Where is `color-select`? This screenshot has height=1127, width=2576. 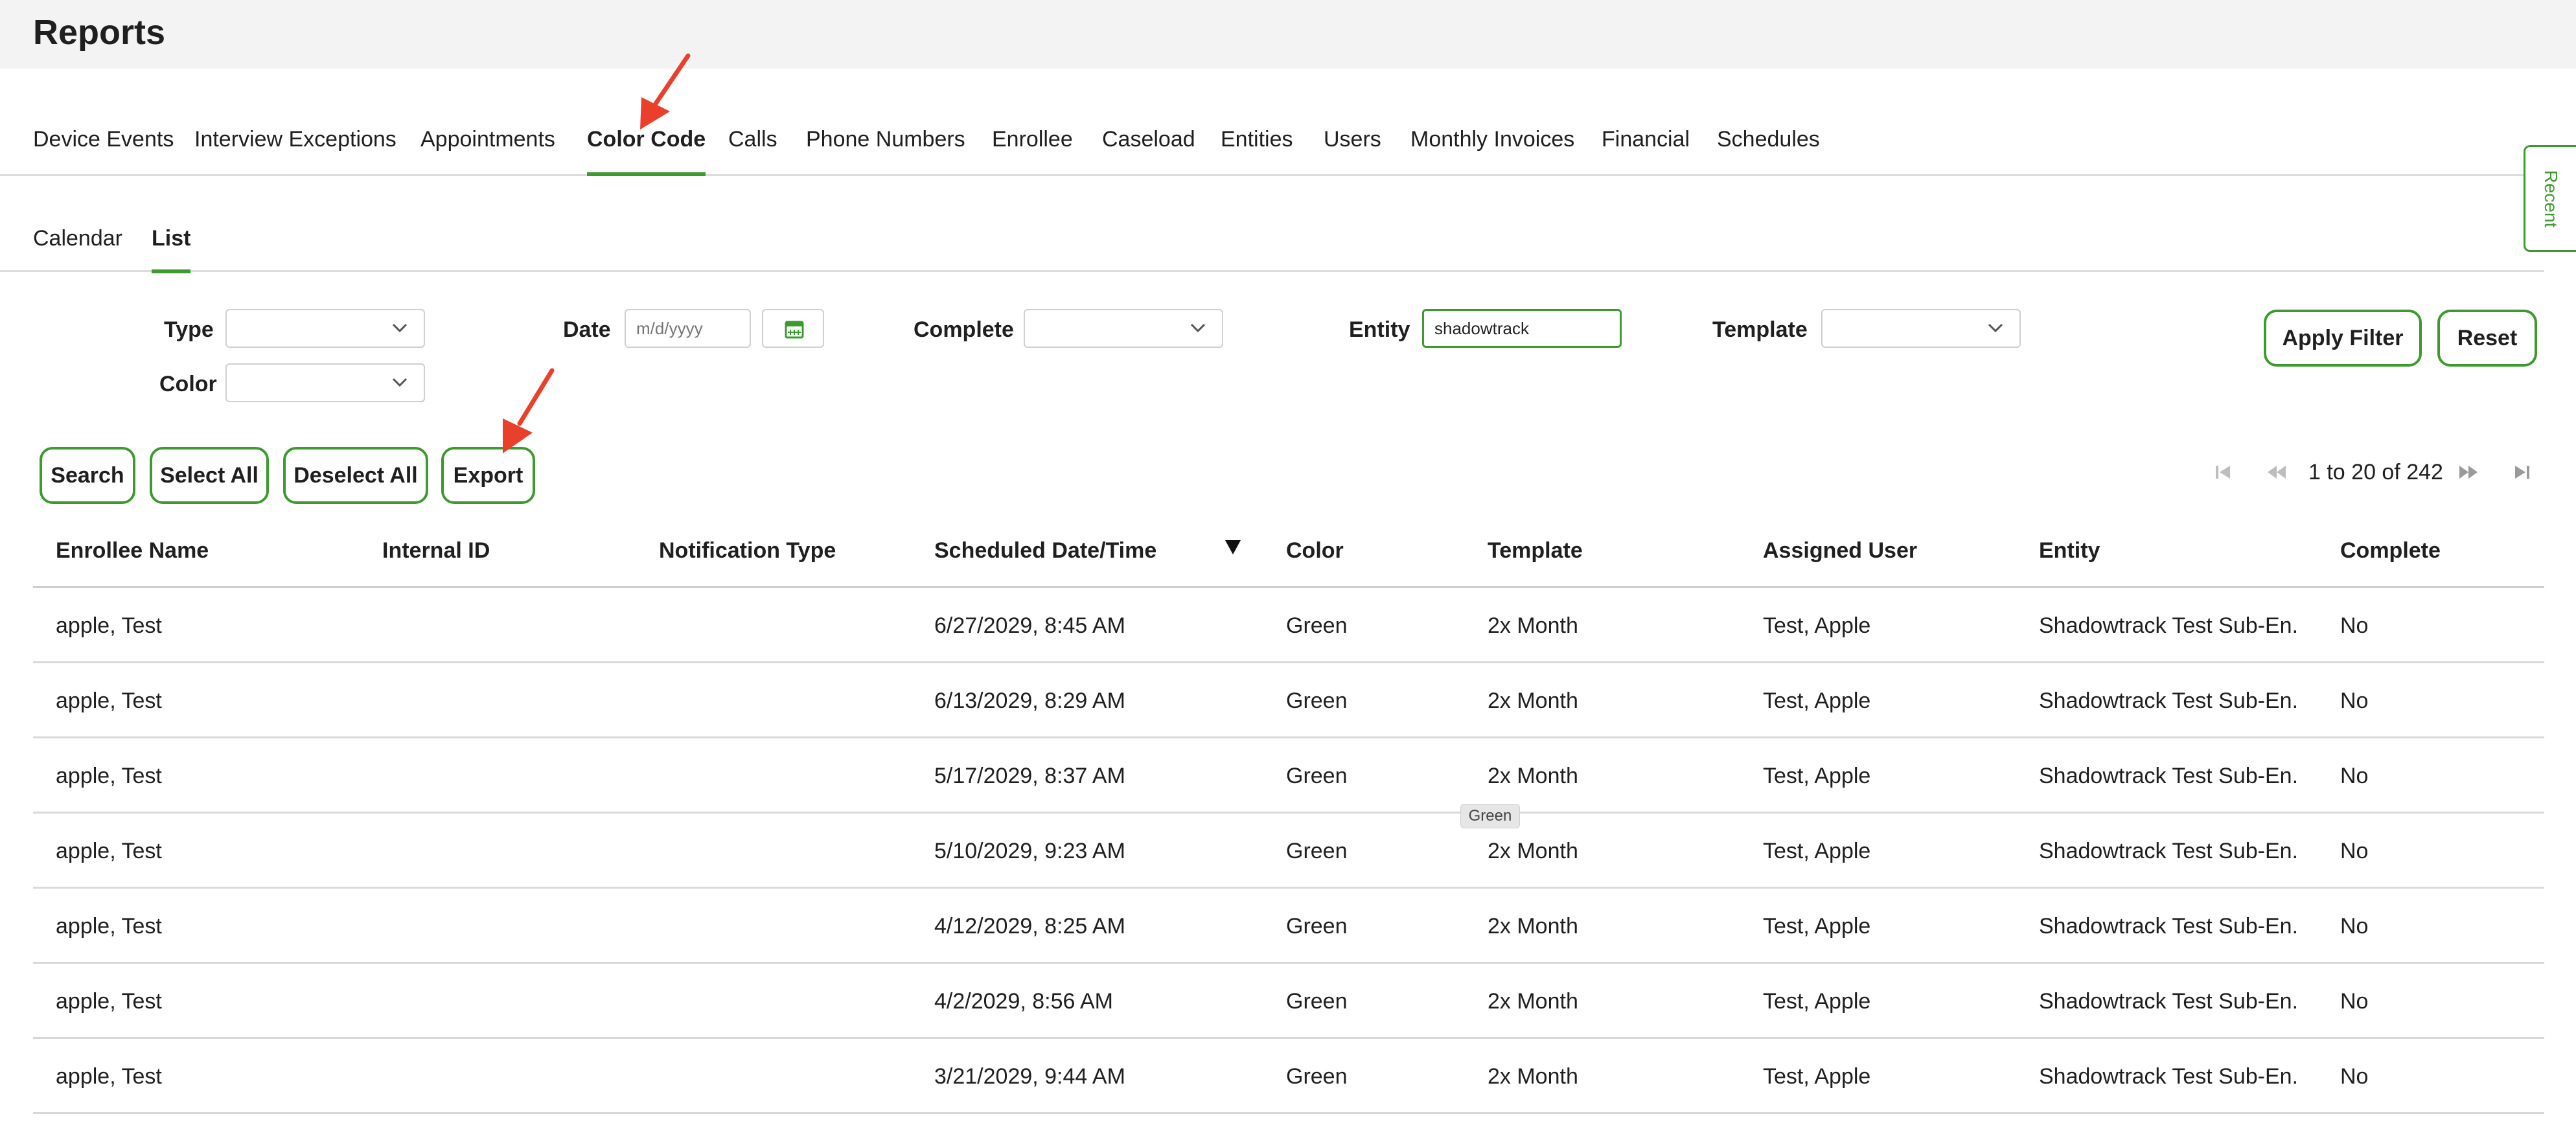 color-select is located at coordinates (325, 382).